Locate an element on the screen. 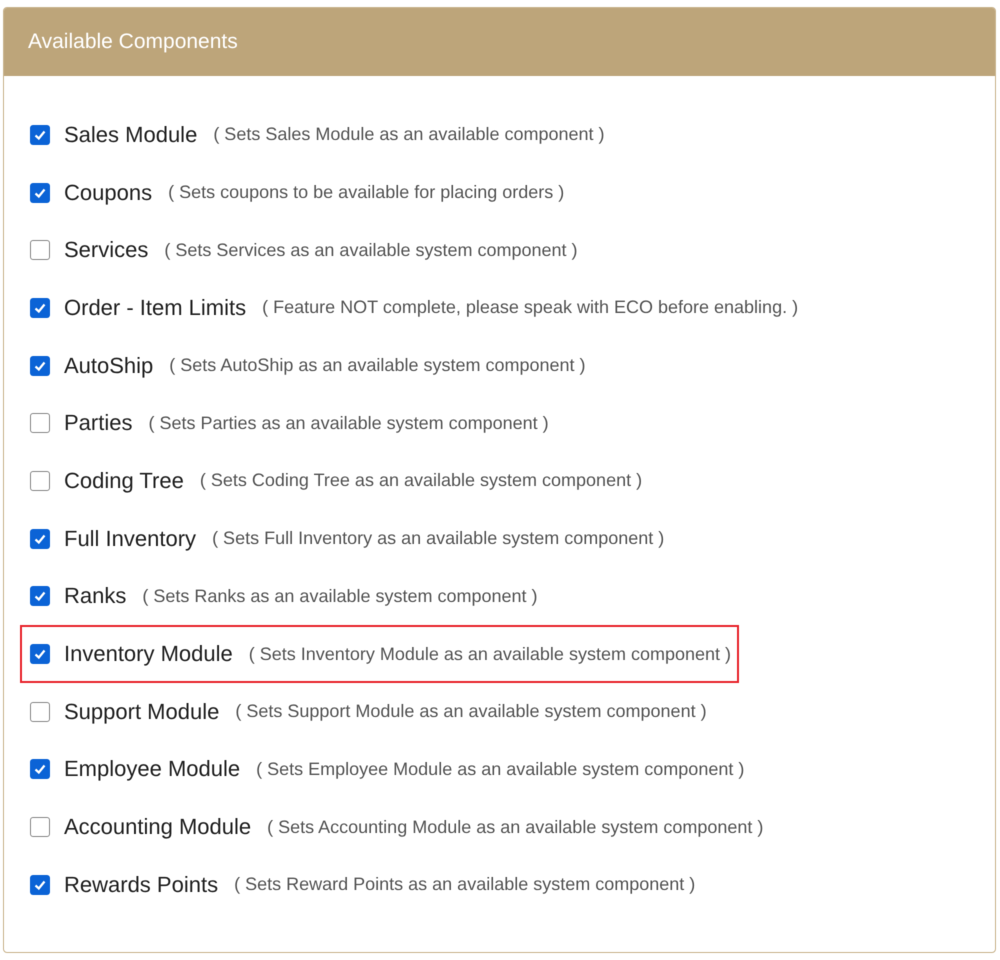  component-description: ( Sets Inventory Module as an available system component ) is located at coordinates (490, 654).